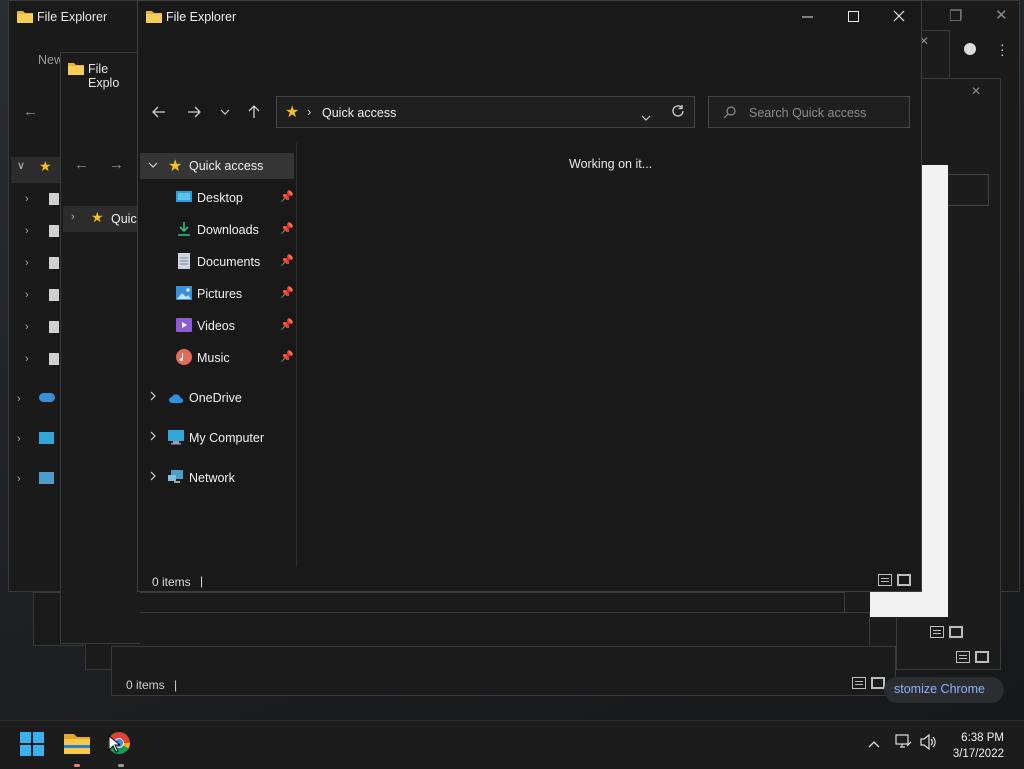 This screenshot has width=1024, height=769. I want to click on file-explorer-taskbar-button, so click(77, 749).